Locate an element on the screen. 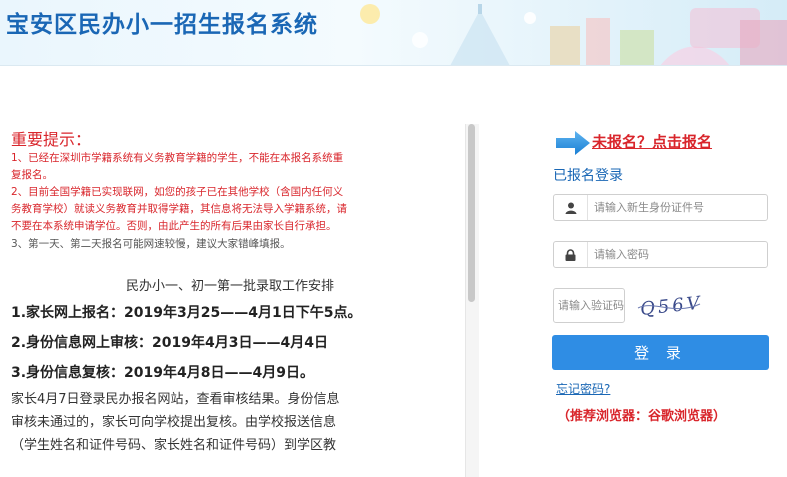 The width and height of the screenshot is (787, 477). captcha-image: Q56V is located at coordinates (669, 305).